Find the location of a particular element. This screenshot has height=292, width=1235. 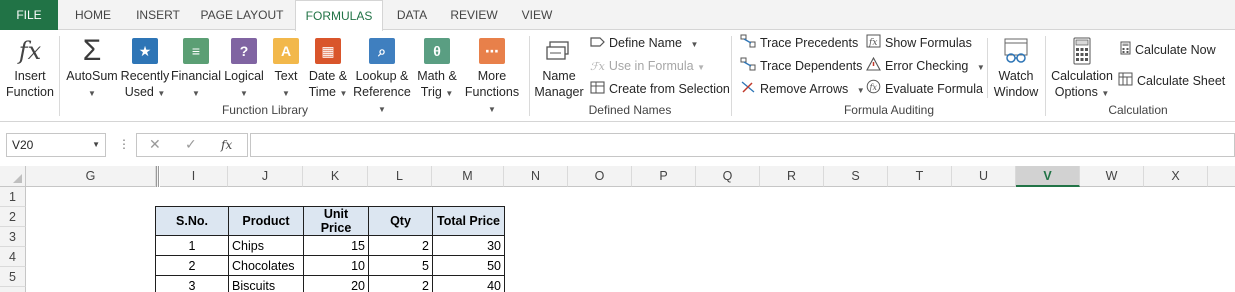

table-cell: 30 is located at coordinates (468, 245).